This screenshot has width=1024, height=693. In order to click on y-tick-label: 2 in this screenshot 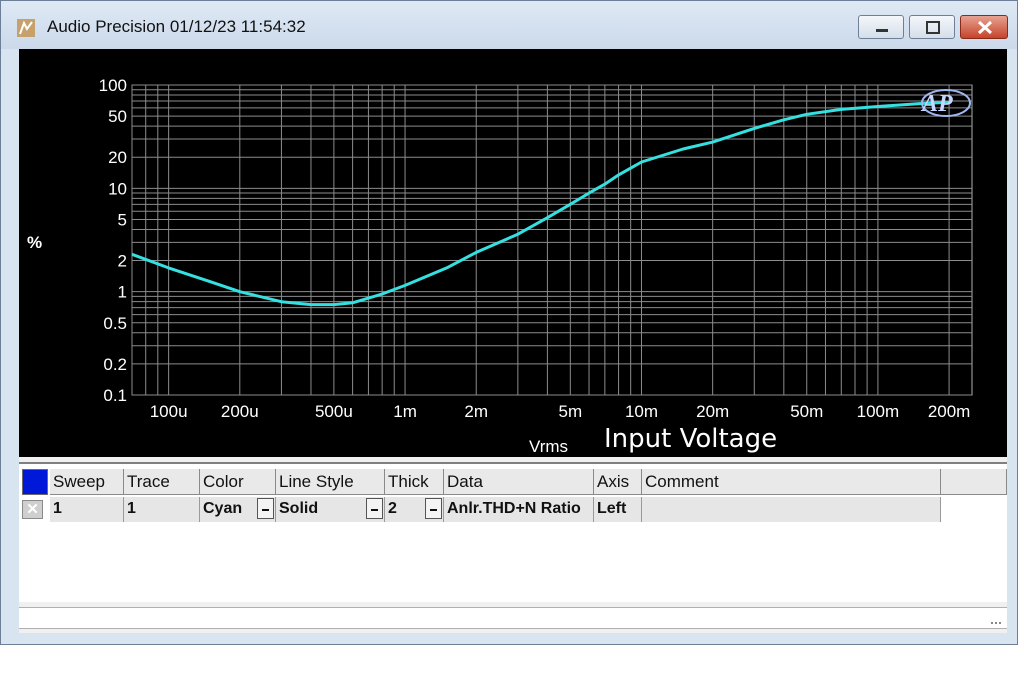, I will do `click(122, 261)`.